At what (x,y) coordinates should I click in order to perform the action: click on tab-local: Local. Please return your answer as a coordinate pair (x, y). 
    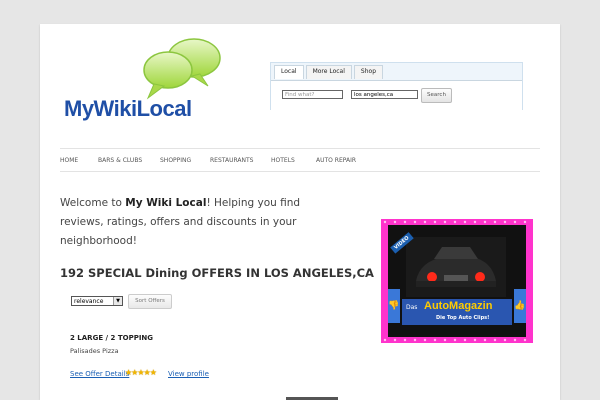
    Looking at the image, I should click on (289, 72).